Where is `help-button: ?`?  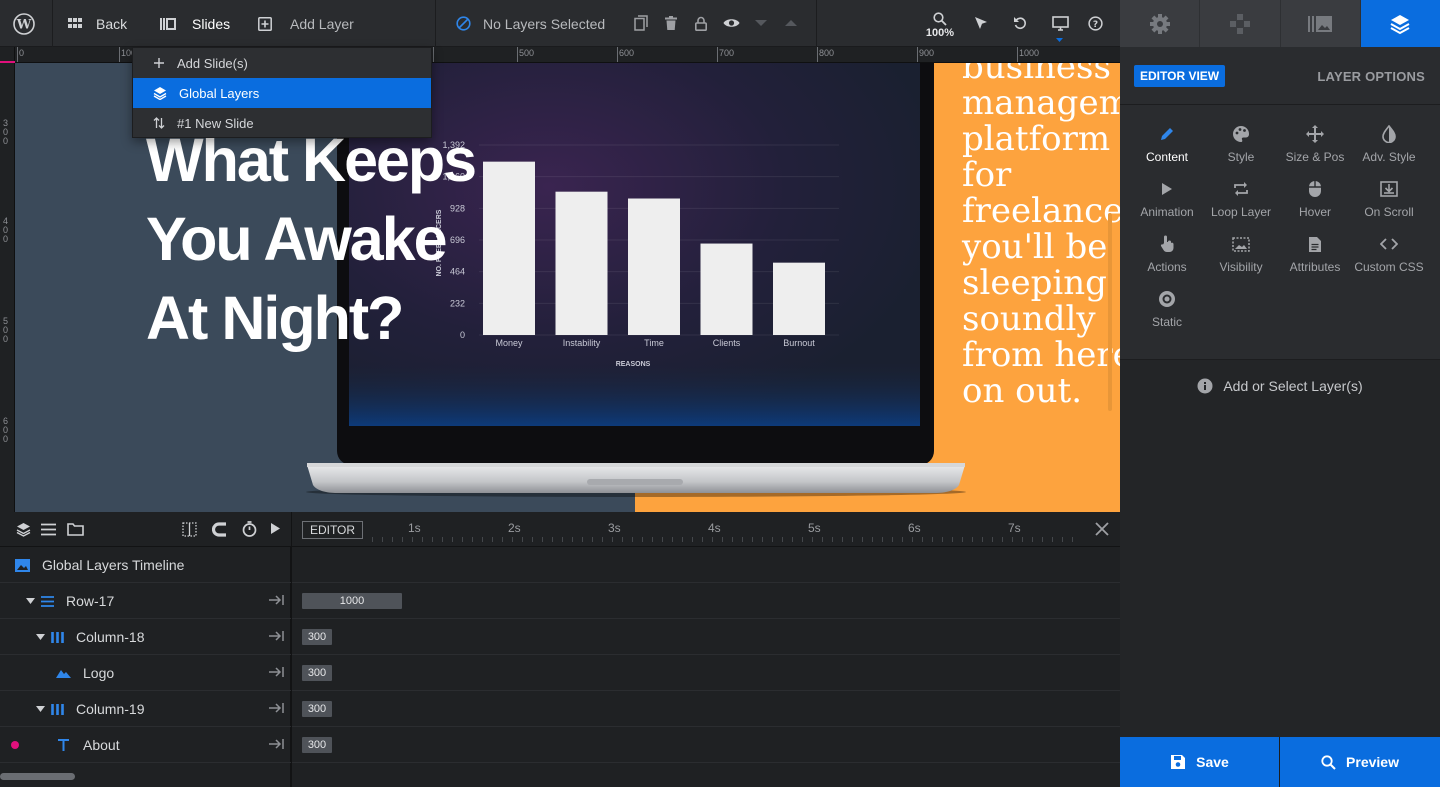
help-button: ? is located at coordinates (1095, 23).